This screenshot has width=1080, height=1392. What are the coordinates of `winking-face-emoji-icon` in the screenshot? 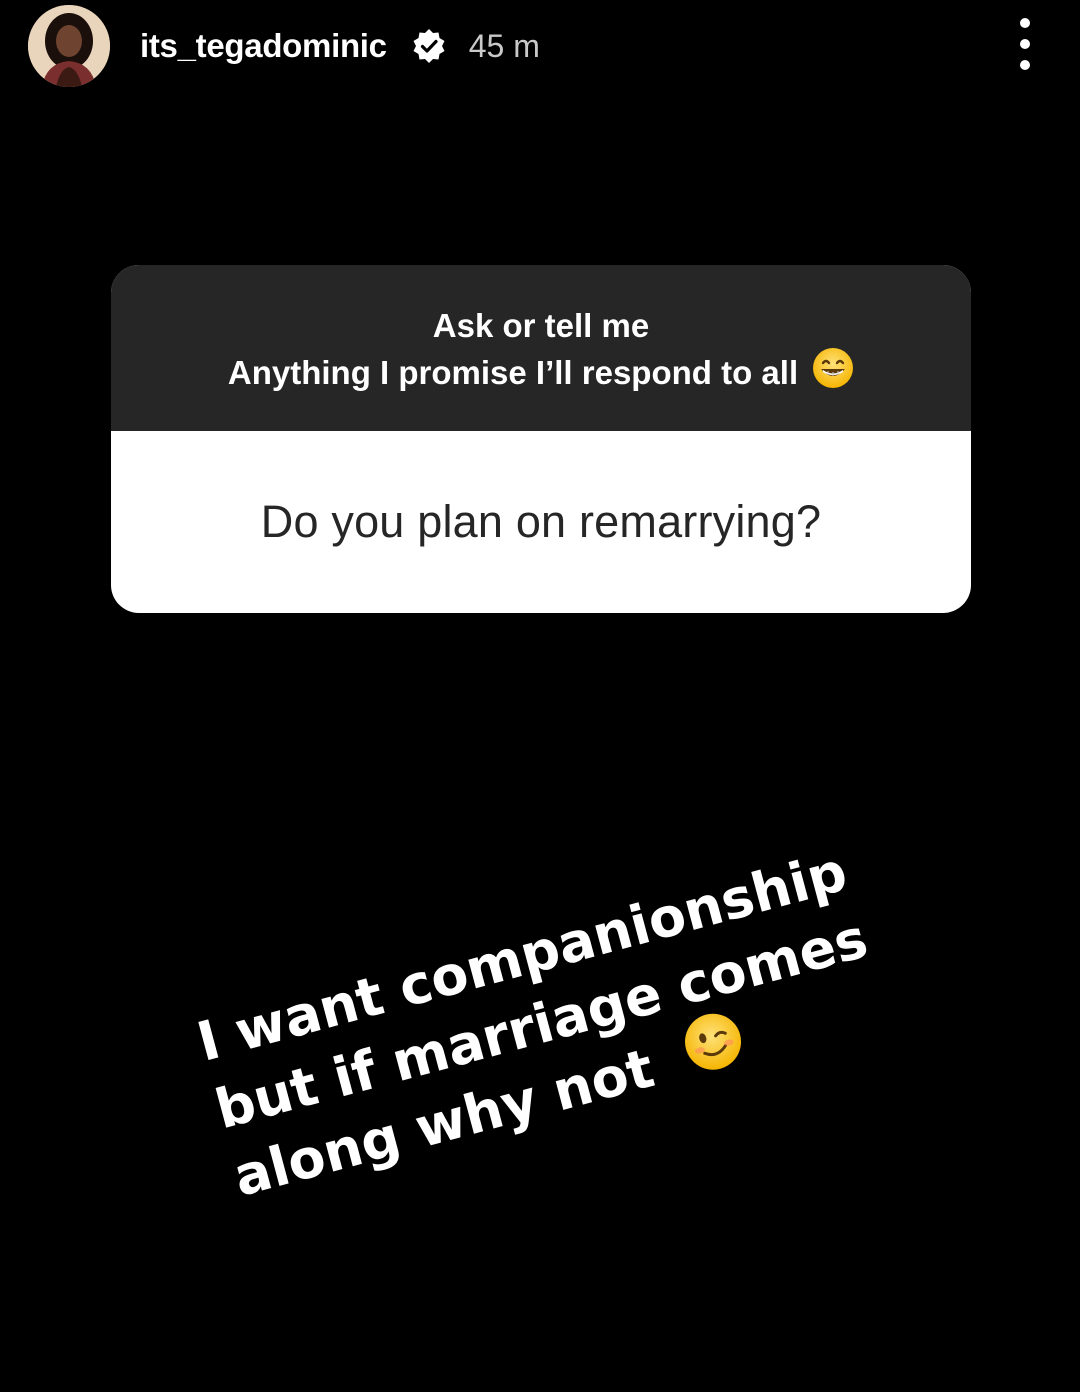 It's located at (715, 1049).